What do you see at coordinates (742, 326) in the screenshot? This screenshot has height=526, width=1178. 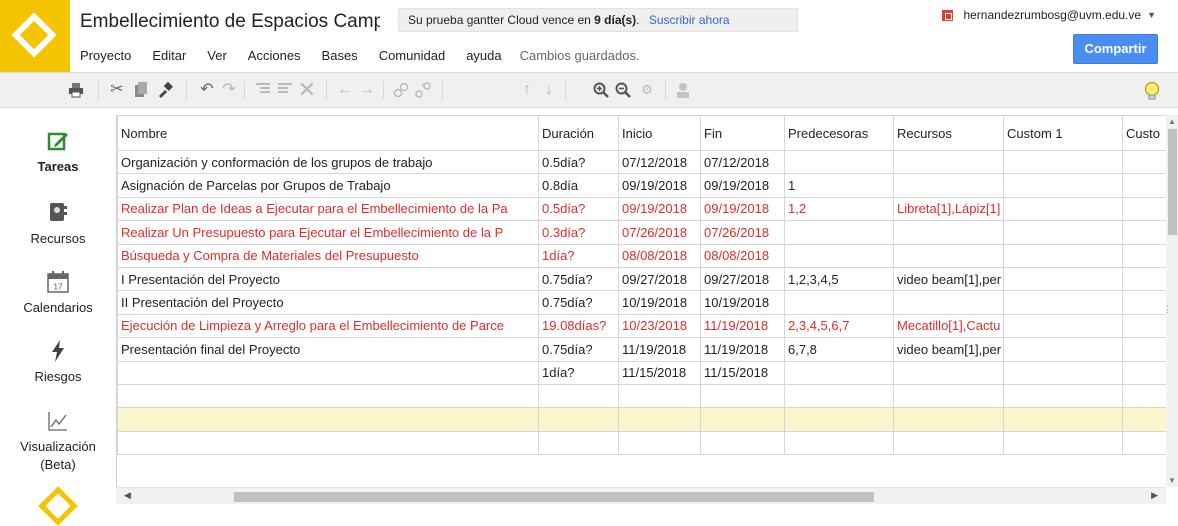 I see `cell-fin: 11/19/2018` at bounding box center [742, 326].